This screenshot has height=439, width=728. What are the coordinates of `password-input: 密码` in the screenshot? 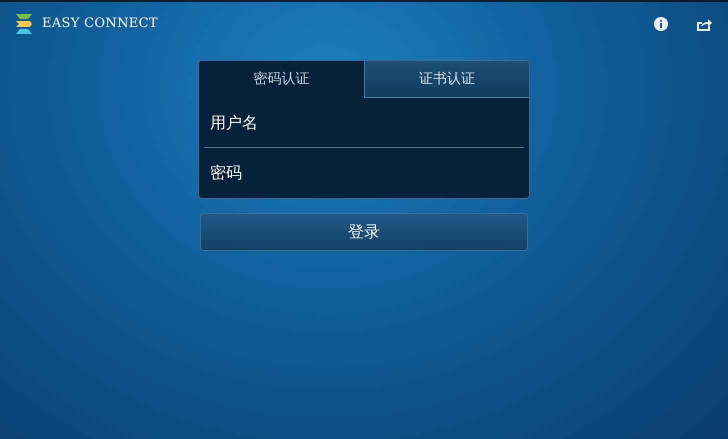 It's located at (364, 173).